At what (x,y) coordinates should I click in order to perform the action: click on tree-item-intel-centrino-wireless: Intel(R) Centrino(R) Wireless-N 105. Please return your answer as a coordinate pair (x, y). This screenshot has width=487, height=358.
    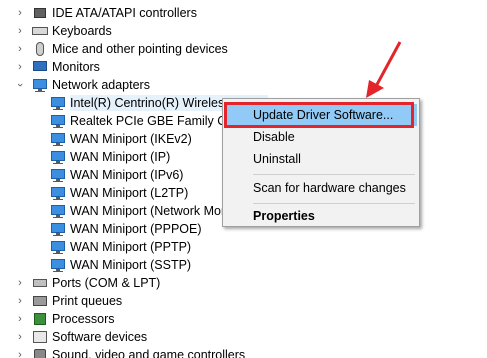
    Looking at the image, I should click on (134, 103).